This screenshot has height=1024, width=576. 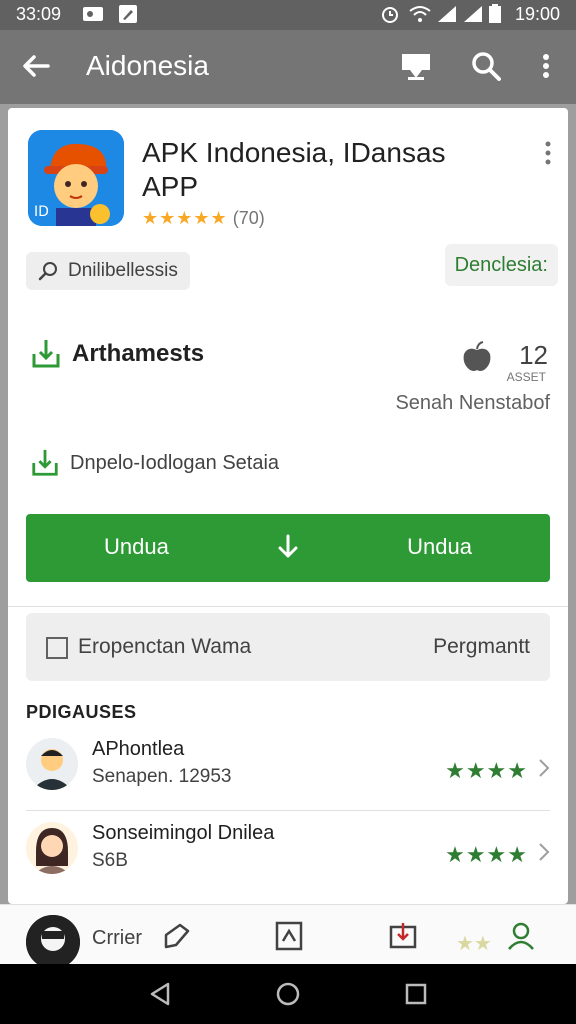 I want to click on option-right-label: Pergmantt, so click(x=481, y=646).